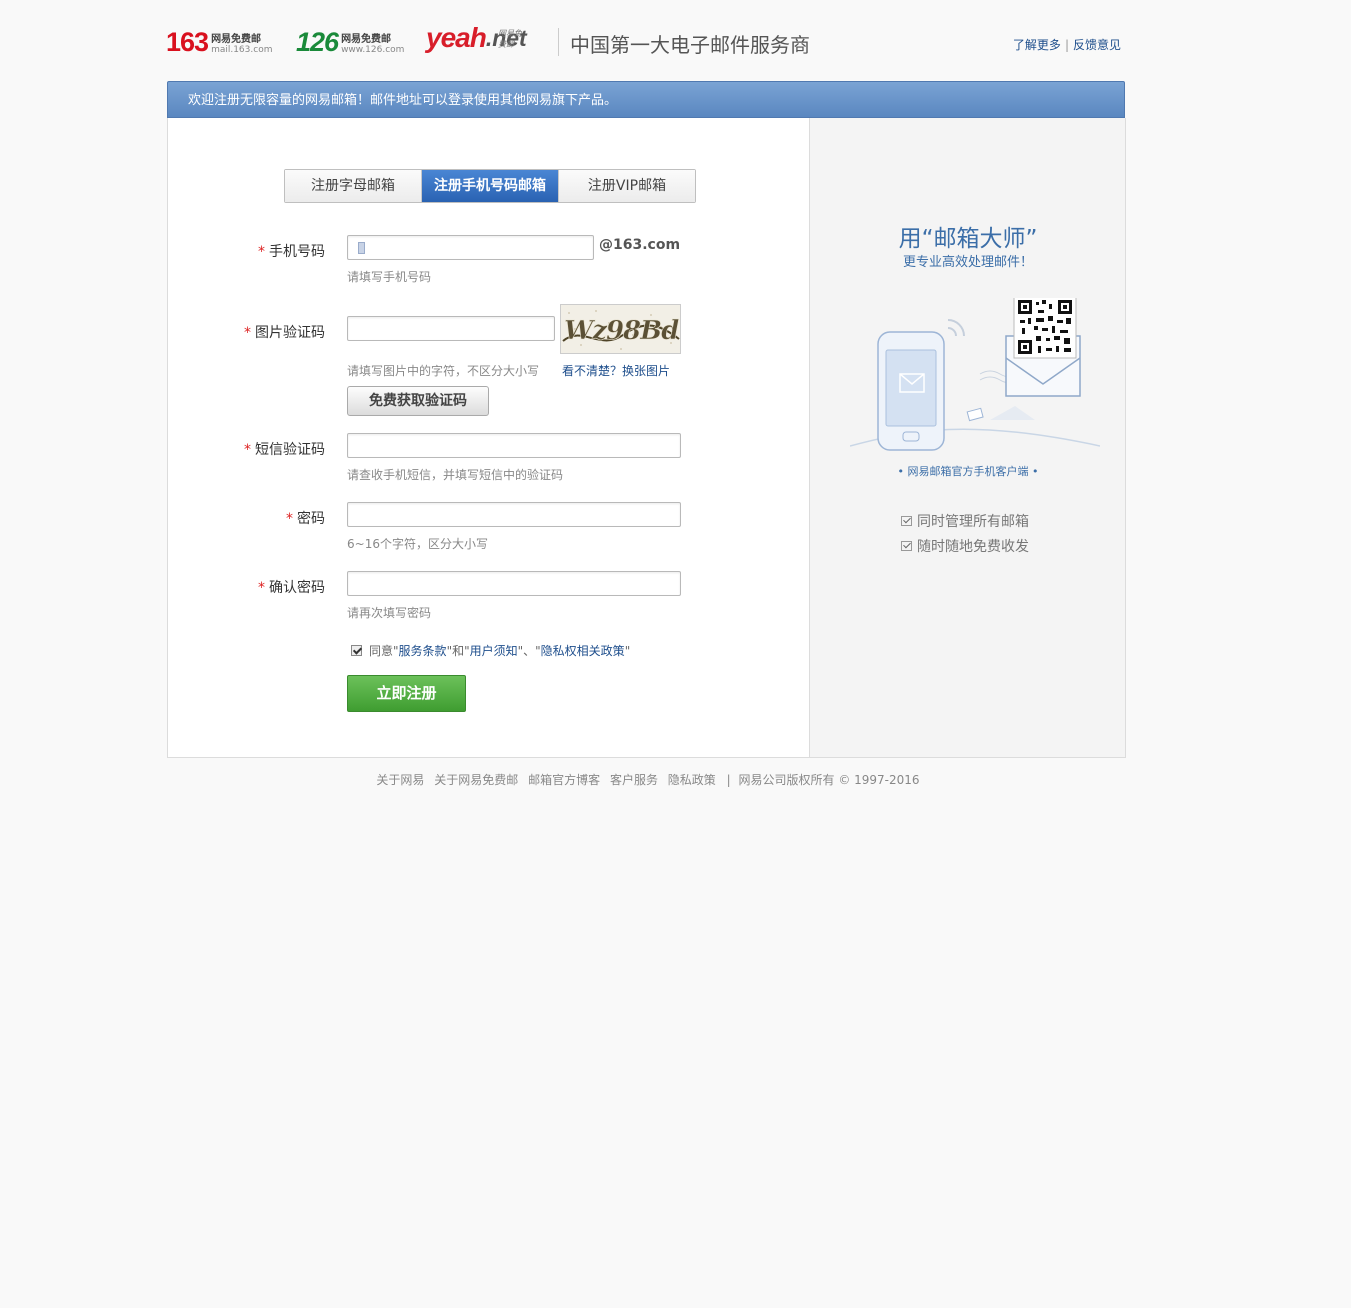 The height and width of the screenshot is (1308, 1351). I want to click on tab-vip-mailbox: 注册VIP邮箱, so click(627, 186).